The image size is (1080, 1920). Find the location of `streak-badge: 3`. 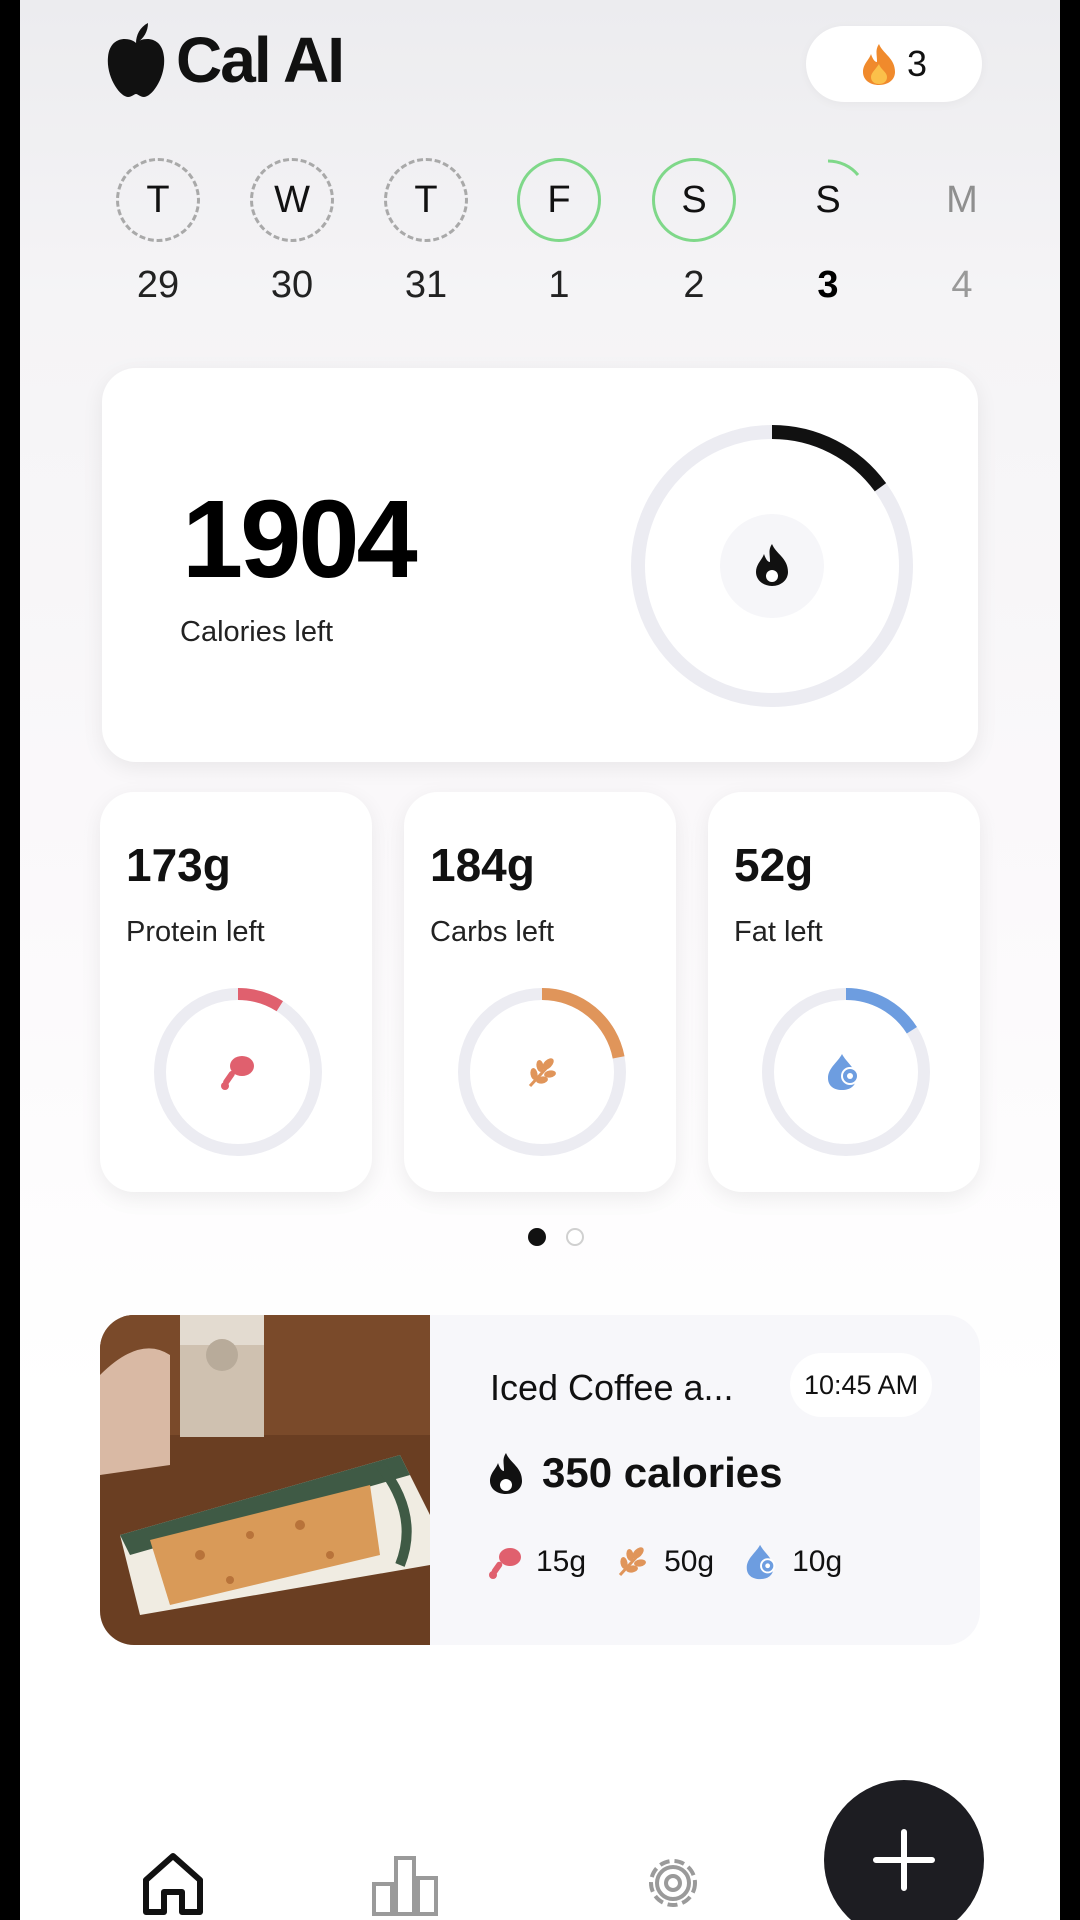

streak-badge: 3 is located at coordinates (894, 64).